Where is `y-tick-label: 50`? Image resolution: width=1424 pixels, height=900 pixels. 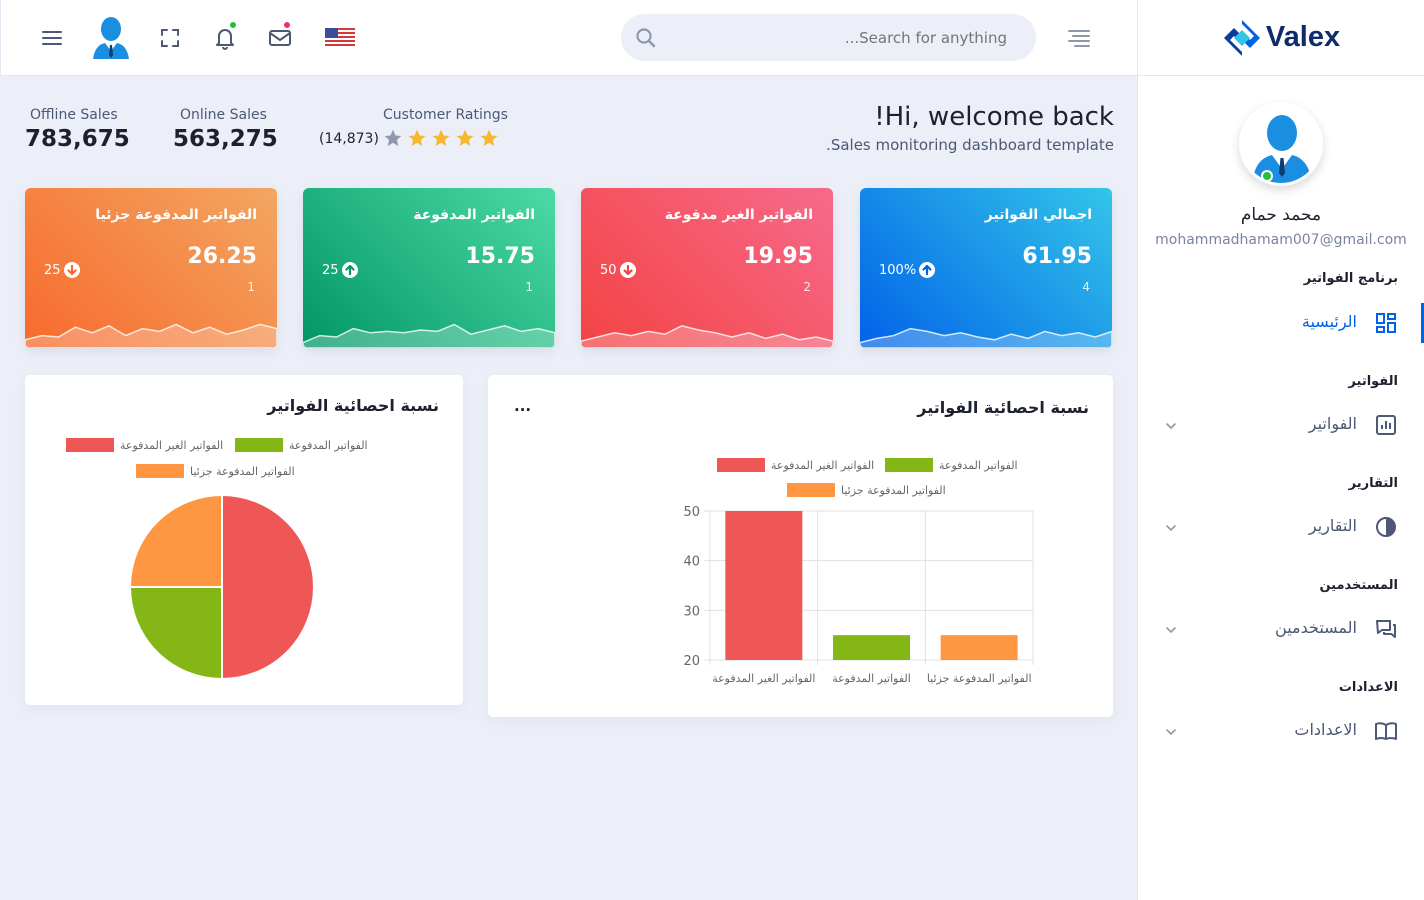 y-tick-label: 50 is located at coordinates (691, 512).